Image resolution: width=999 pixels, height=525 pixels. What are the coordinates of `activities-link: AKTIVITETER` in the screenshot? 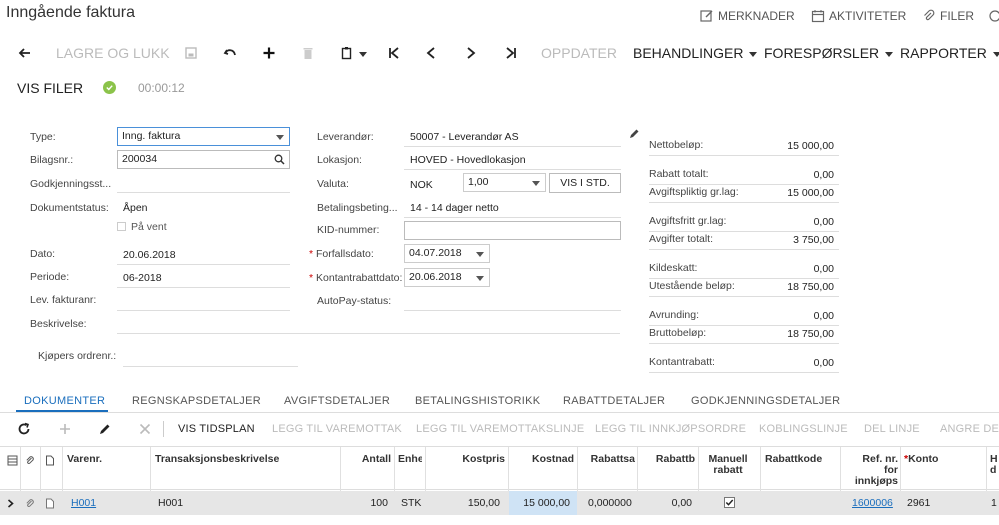 It's located at (858, 16).